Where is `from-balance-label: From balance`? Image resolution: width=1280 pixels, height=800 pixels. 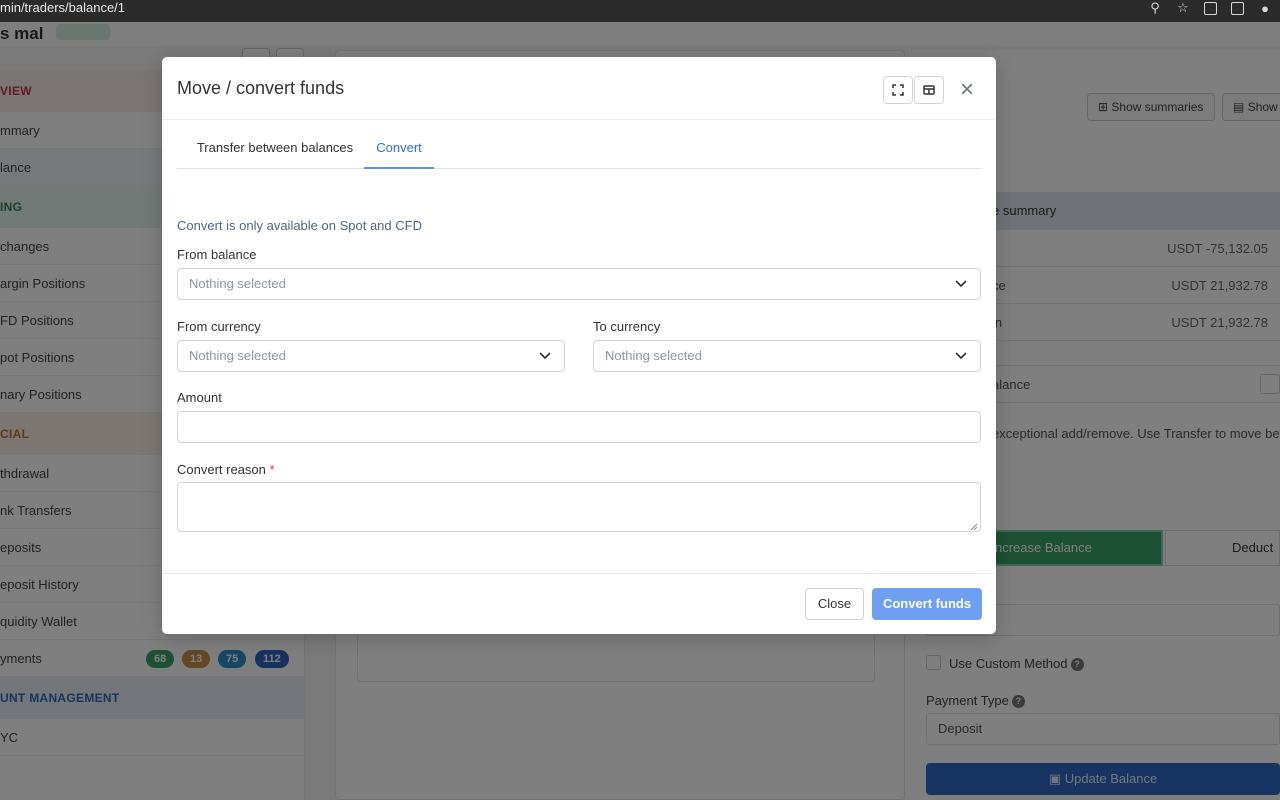 from-balance-label: From balance is located at coordinates (217, 254).